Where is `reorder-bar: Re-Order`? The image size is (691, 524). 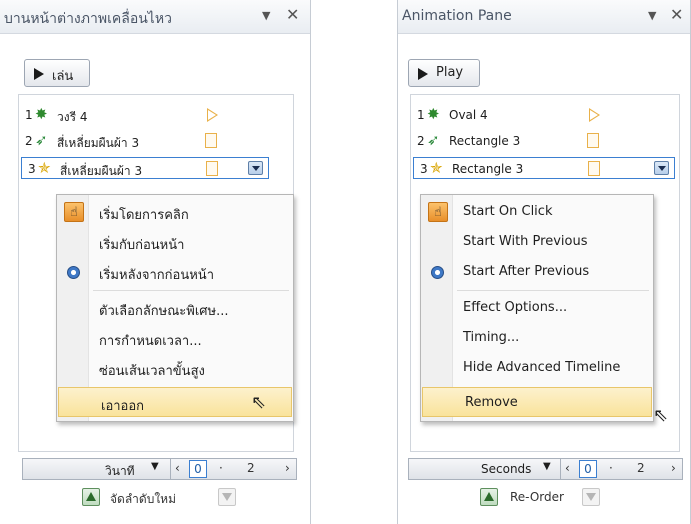 reorder-bar: Re-Order is located at coordinates (550, 498).